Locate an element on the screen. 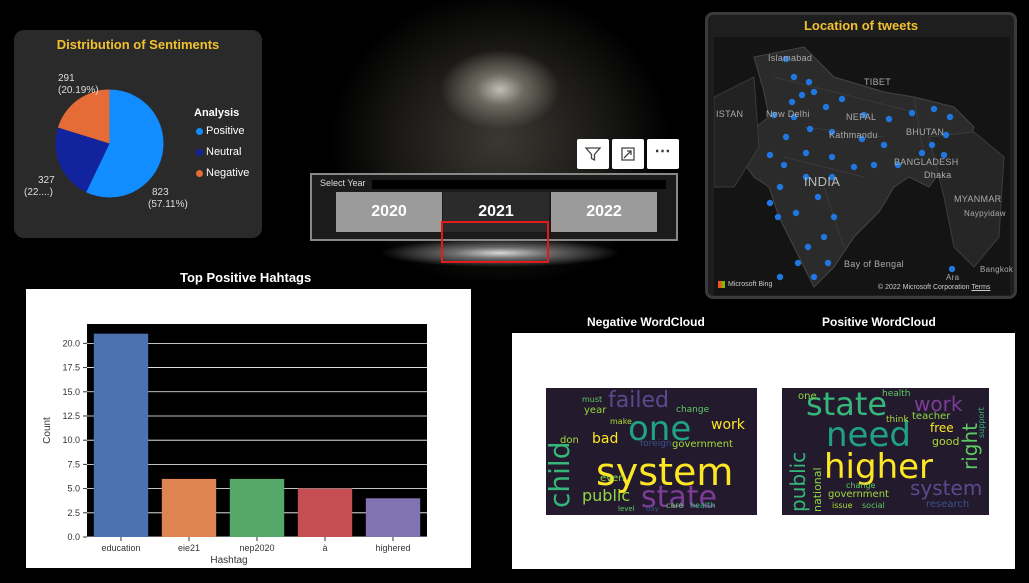 The width and height of the screenshot is (1029, 583). wc-pos-word: support is located at coordinates (981, 422).